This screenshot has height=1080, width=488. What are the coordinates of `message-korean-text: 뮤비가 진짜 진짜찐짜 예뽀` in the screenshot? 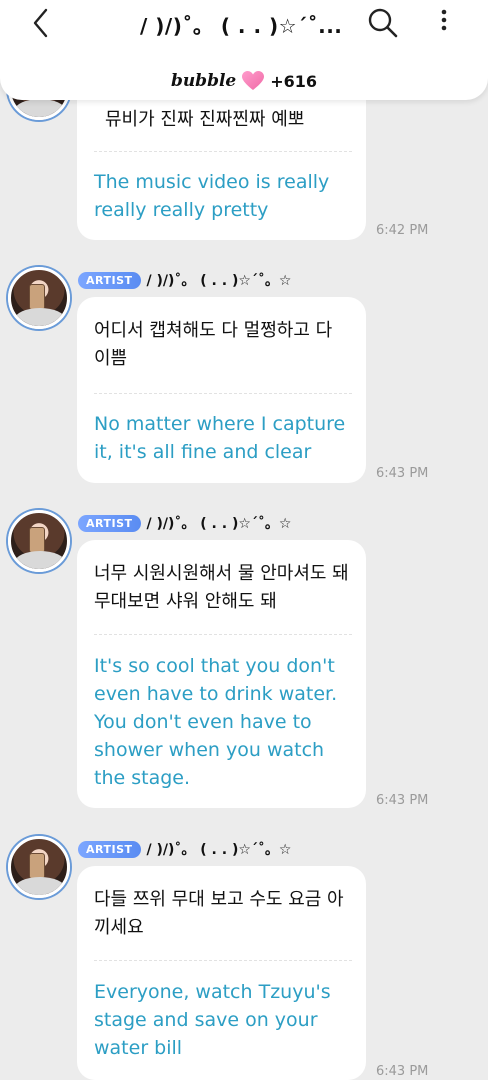 It's located at (205, 119).